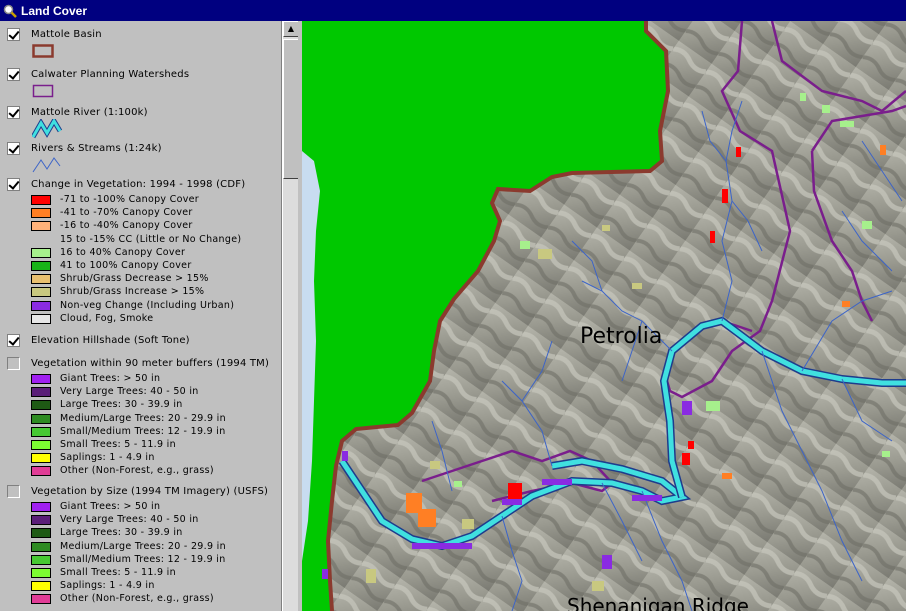  Describe the element at coordinates (291, 29) in the screenshot. I see `scroll-up-arrow-icon: ▲` at that location.